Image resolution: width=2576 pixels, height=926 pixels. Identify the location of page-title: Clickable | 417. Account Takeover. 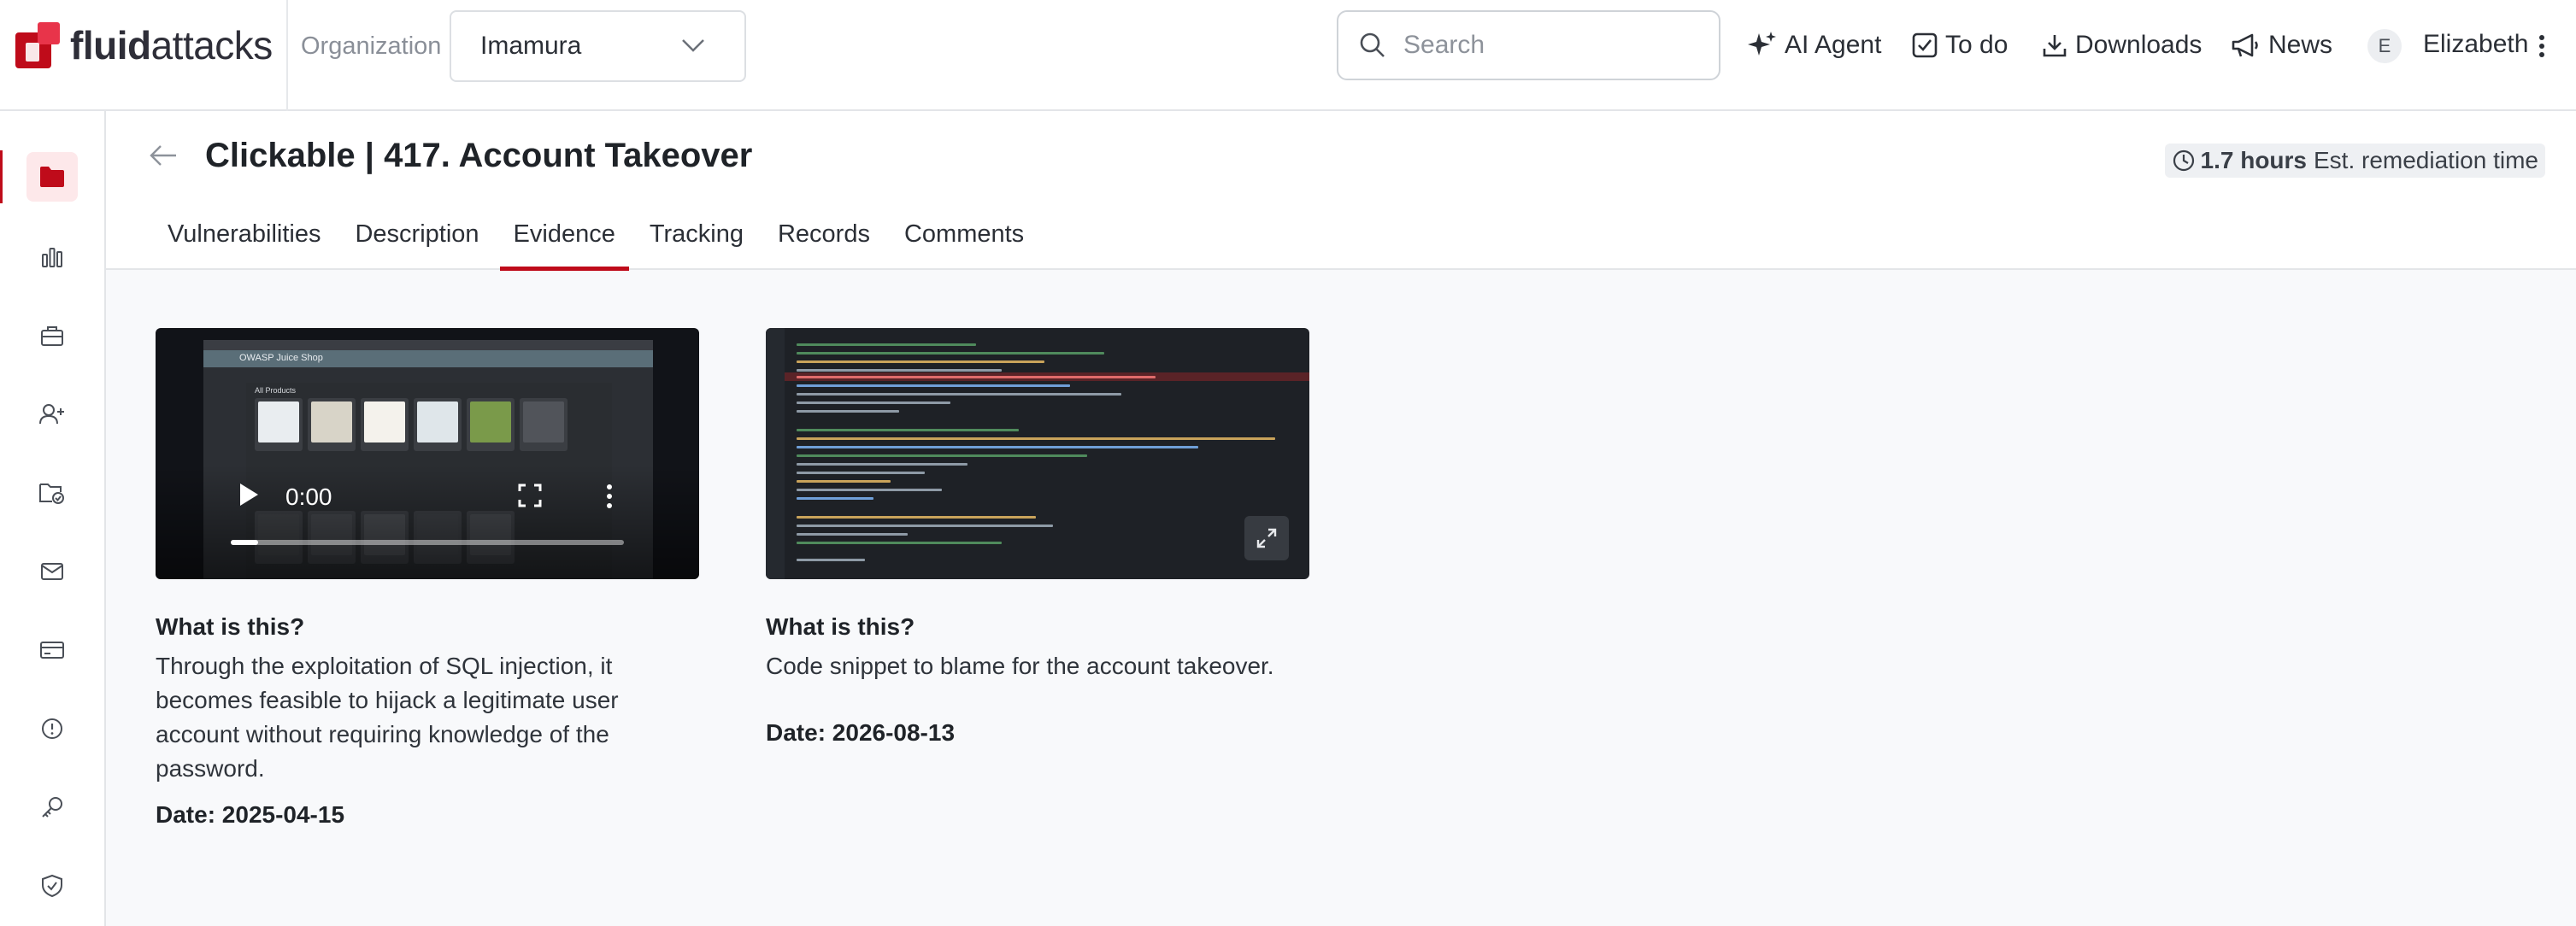
(479, 155).